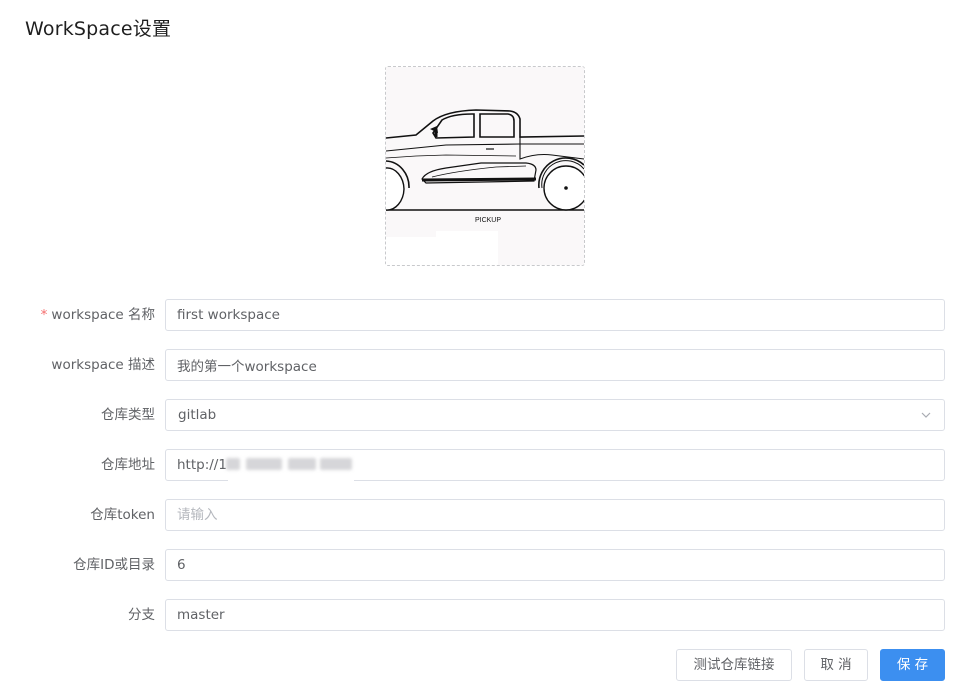  What do you see at coordinates (114, 565) in the screenshot?
I see `repo-id-label: 仓库ID或目录` at bounding box center [114, 565].